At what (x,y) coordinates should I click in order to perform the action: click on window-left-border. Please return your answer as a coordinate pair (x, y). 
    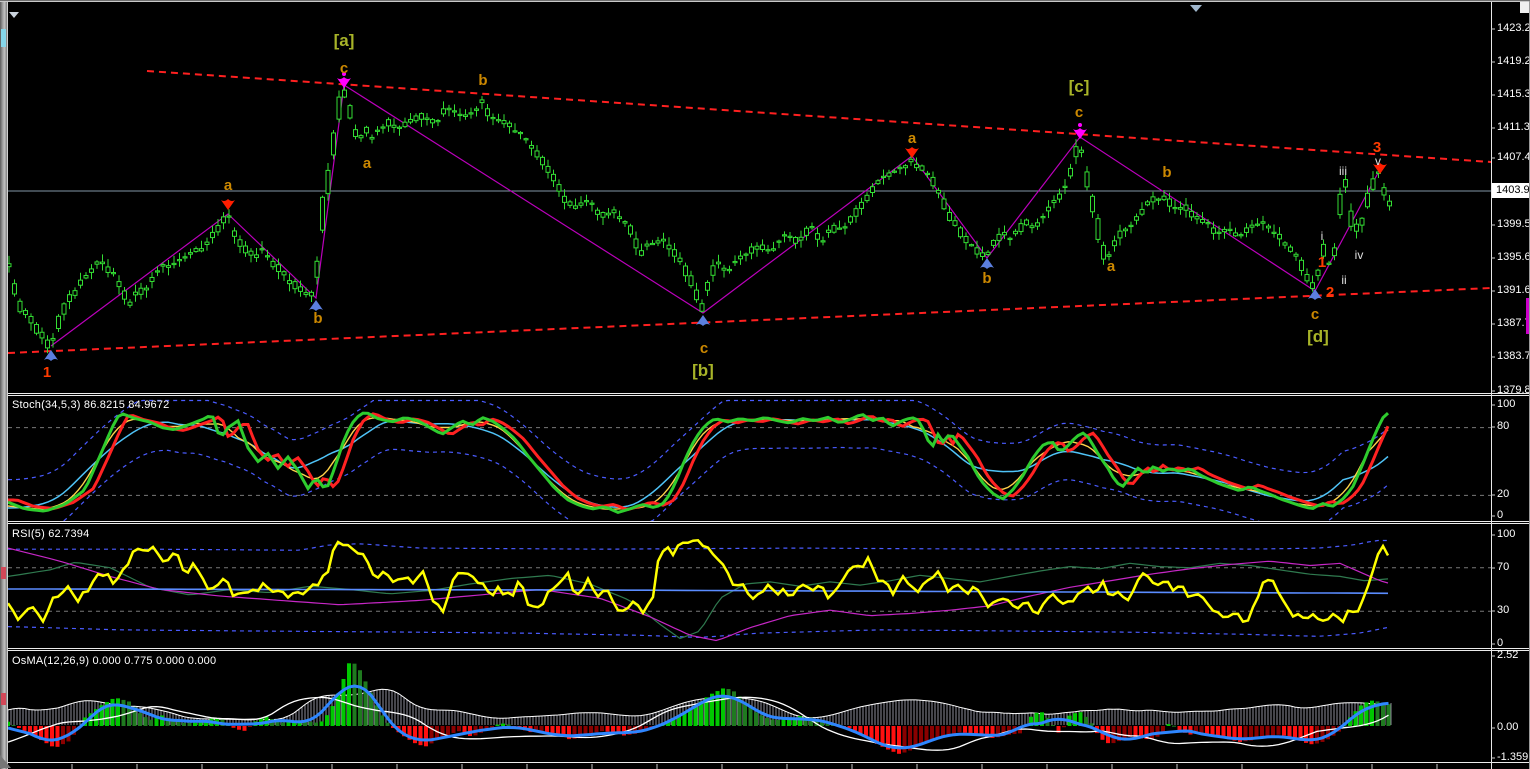
    Looking at the image, I should click on (3, 385).